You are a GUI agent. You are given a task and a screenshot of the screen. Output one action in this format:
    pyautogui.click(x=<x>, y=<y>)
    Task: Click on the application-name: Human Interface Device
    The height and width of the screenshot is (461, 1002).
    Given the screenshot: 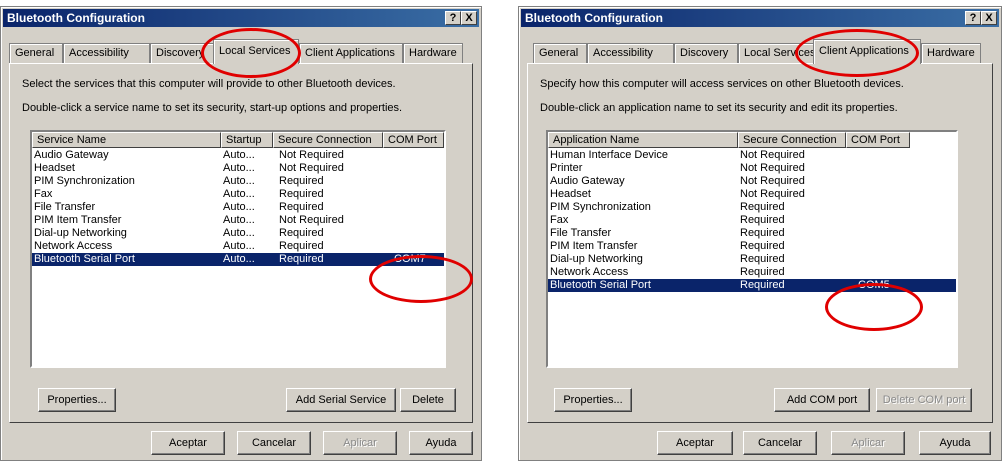 What is the action you would take?
    pyautogui.click(x=609, y=155)
    